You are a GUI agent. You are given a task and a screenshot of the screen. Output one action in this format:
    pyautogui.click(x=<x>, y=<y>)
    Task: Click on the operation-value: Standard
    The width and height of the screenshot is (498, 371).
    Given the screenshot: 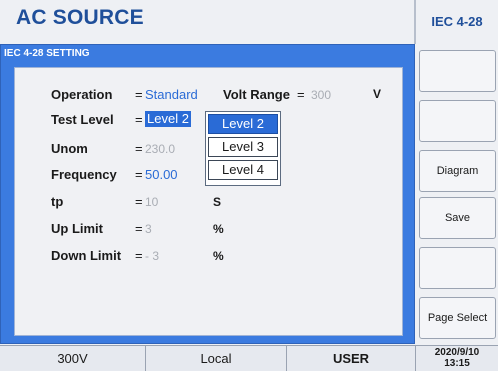 What is the action you would take?
    pyautogui.click(x=171, y=94)
    